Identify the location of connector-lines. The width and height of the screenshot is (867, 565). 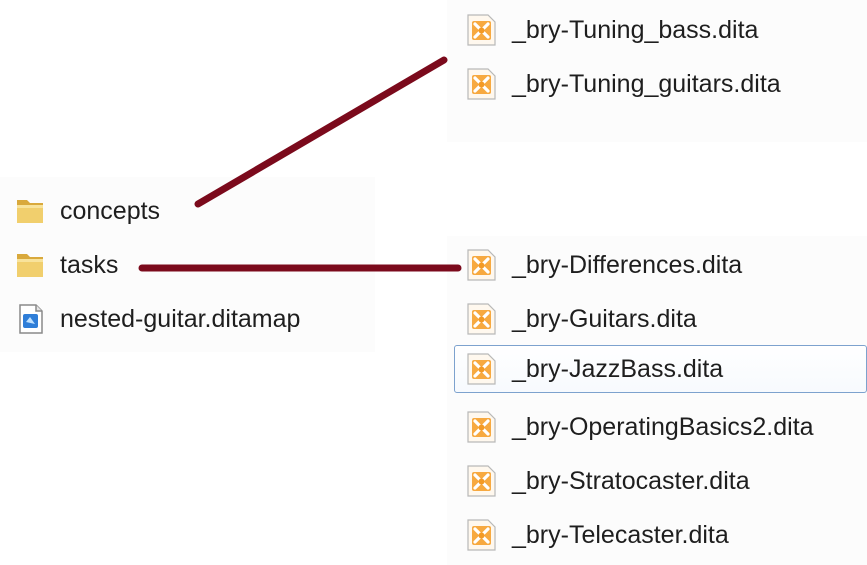
(300, 164).